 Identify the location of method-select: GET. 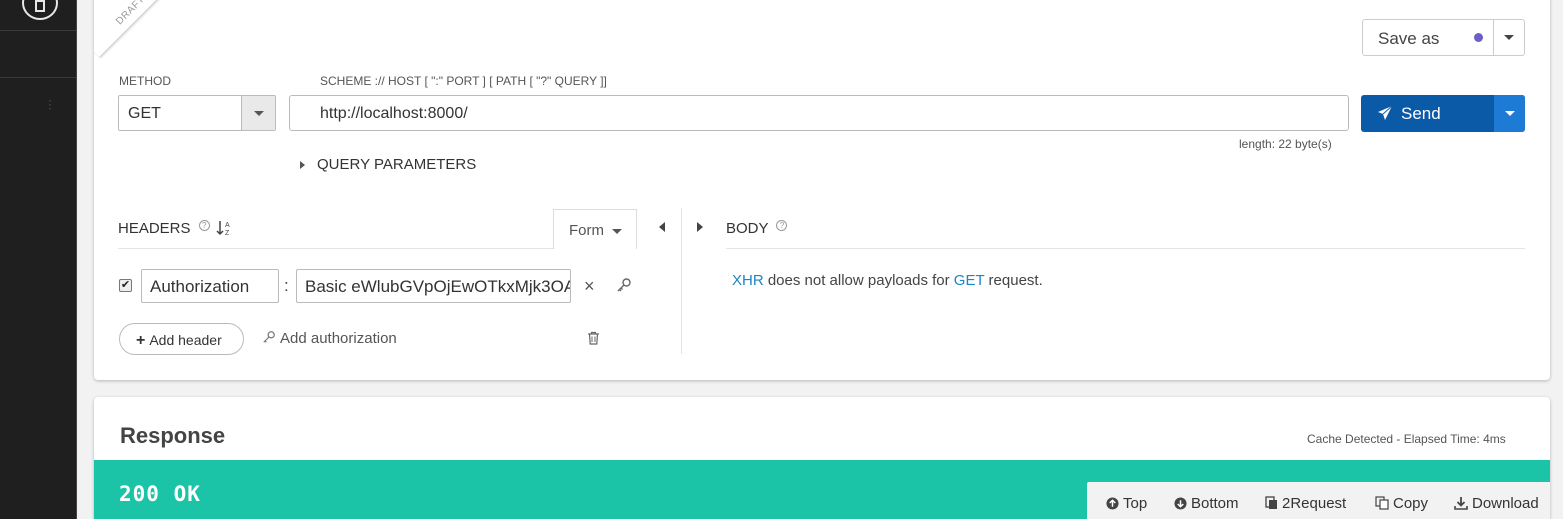
(197, 113).